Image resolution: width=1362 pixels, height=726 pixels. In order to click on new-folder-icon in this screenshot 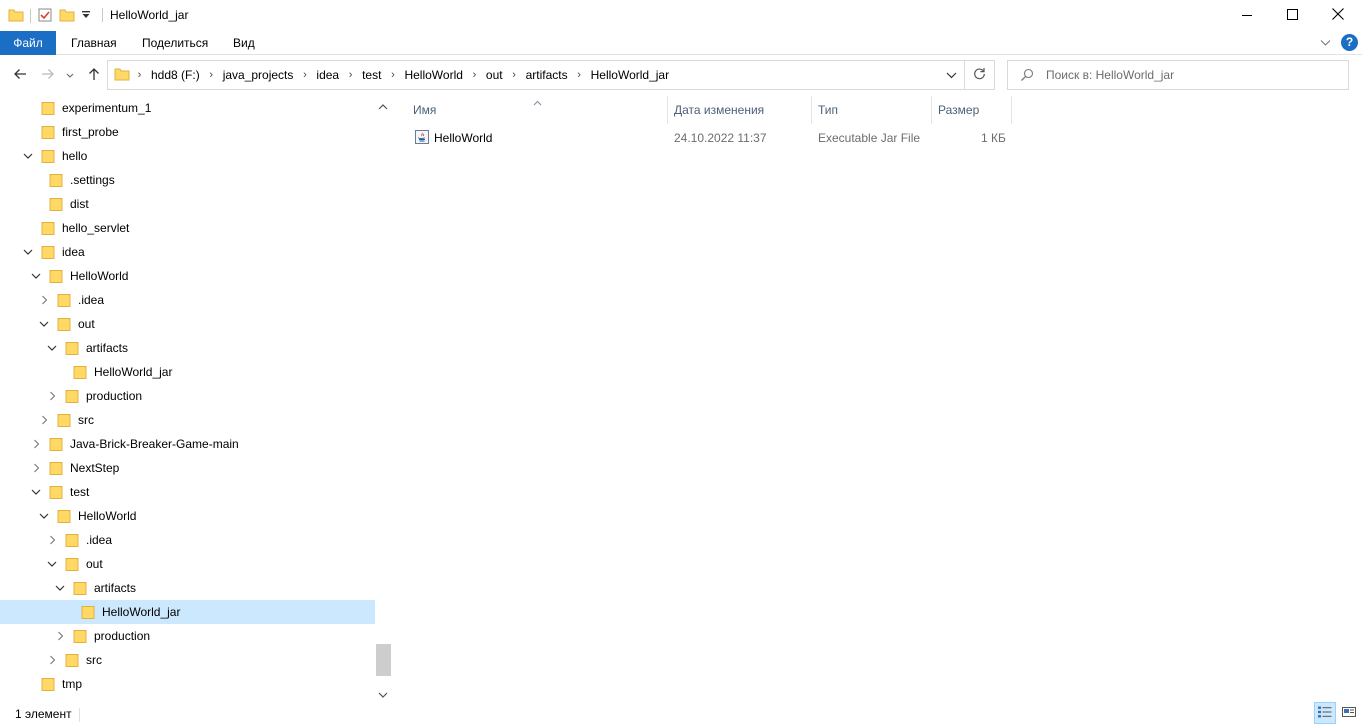, I will do `click(67, 16)`.